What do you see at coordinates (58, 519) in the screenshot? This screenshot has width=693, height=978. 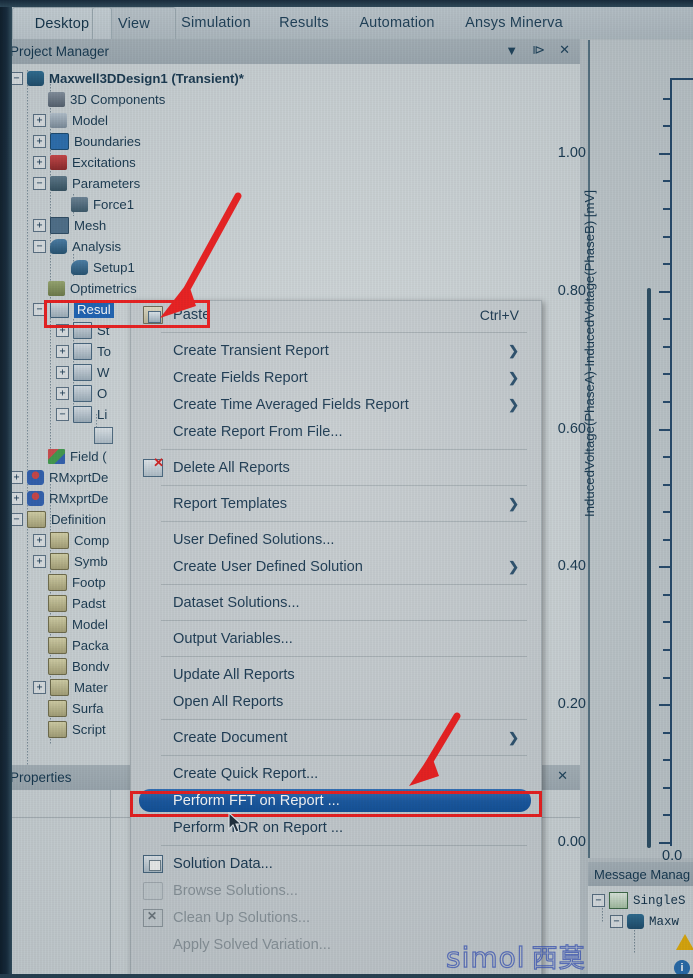 I see `tree-item-definition: − Definition` at bounding box center [58, 519].